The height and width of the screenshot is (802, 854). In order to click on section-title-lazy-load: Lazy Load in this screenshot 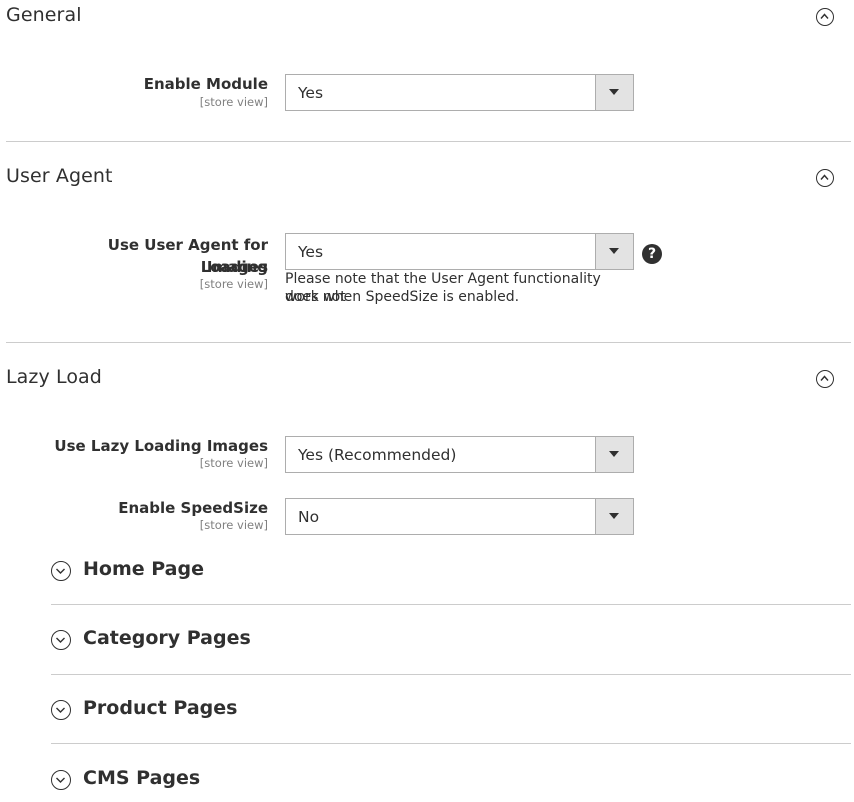, I will do `click(54, 377)`.